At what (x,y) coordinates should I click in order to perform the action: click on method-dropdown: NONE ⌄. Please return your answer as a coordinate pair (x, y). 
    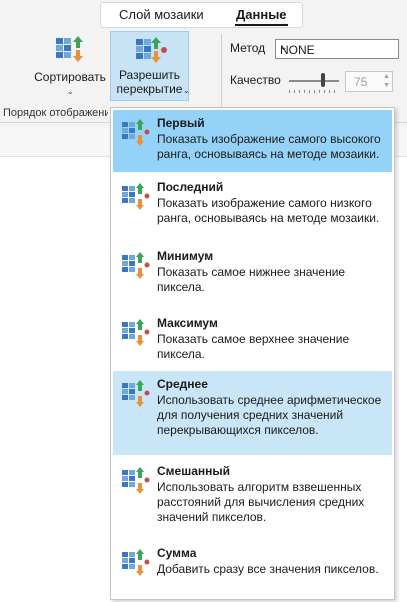
    Looking at the image, I should click on (337, 49).